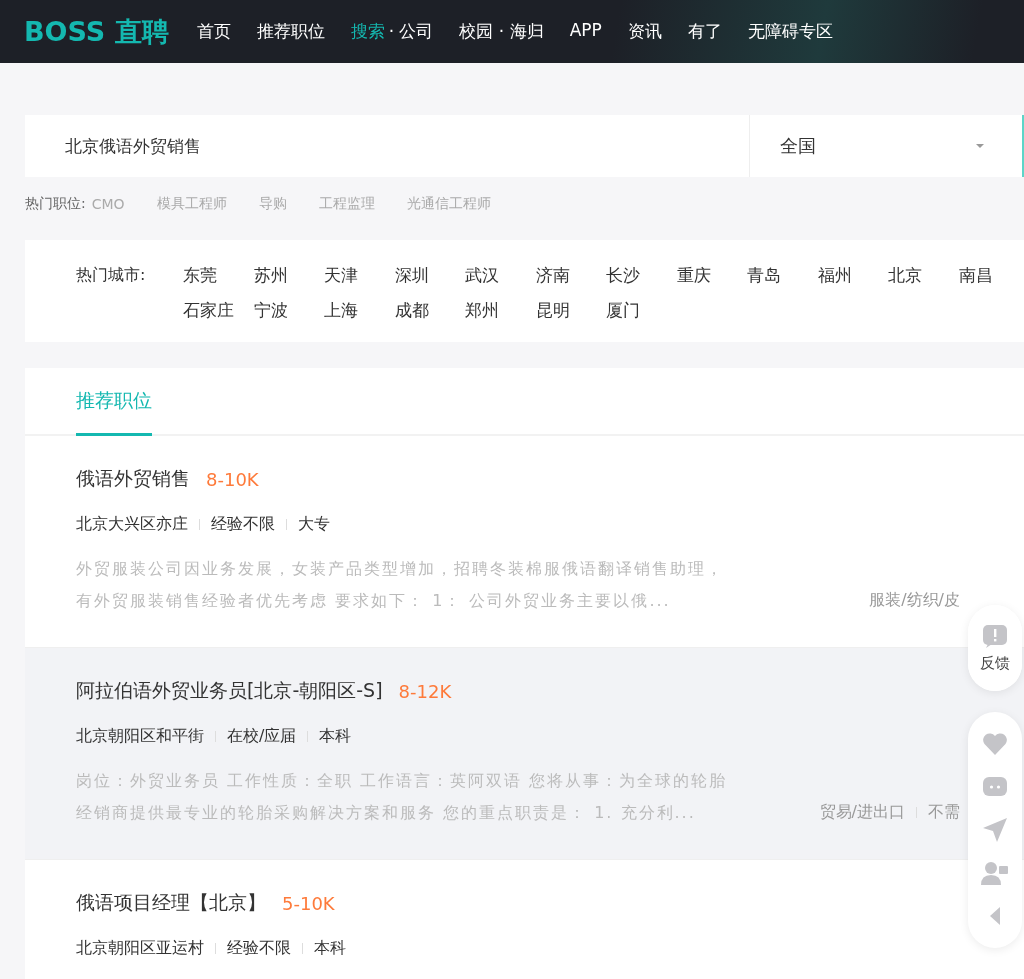 This screenshot has width=1024, height=979. What do you see at coordinates (429, 275) in the screenshot?
I see `city-link: 深圳` at bounding box center [429, 275].